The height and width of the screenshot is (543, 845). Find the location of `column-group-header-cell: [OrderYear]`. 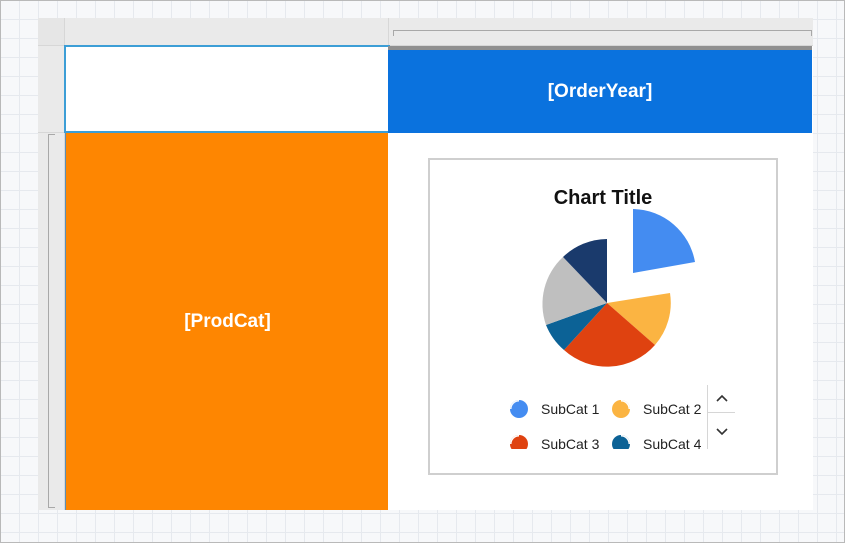

column-group-header-cell: [OrderYear] is located at coordinates (600, 89).